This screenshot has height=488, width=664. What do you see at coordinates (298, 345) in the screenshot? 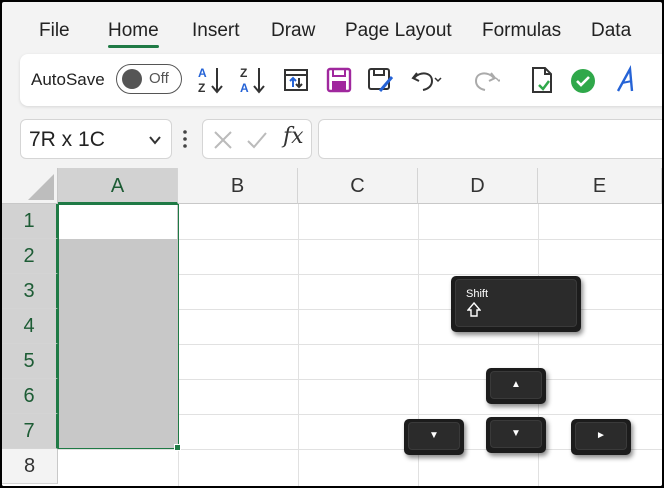
I see `gridline` at bounding box center [298, 345].